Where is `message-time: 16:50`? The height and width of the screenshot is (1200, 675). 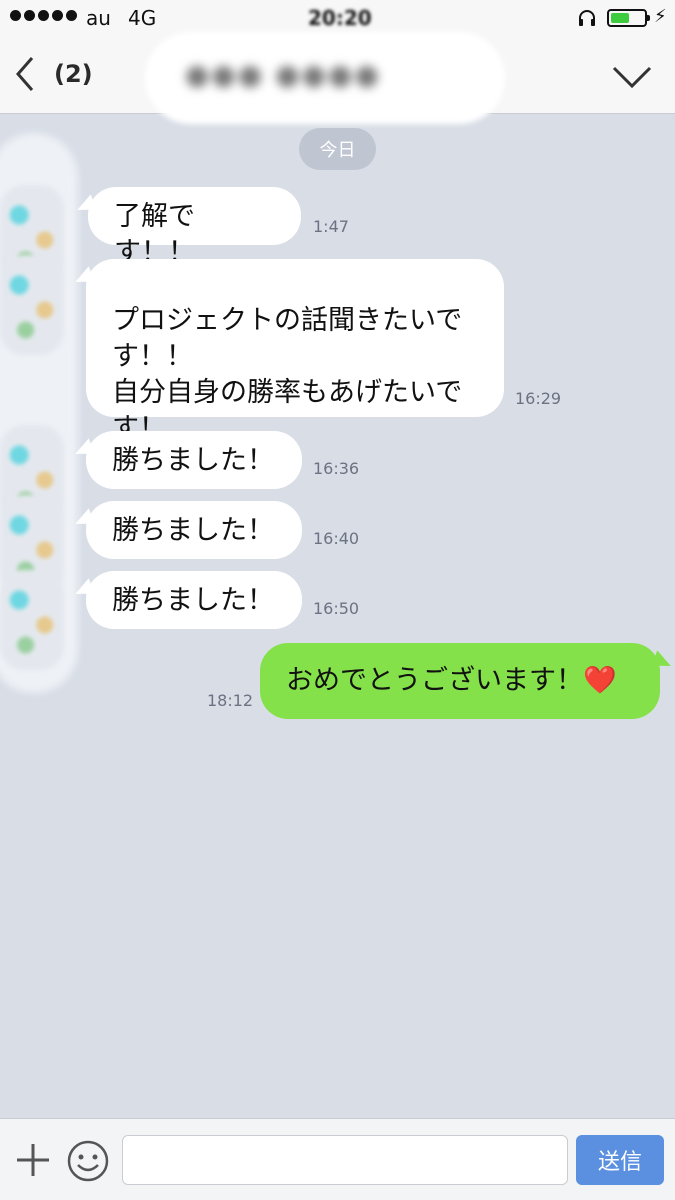 message-time: 16:50 is located at coordinates (336, 608).